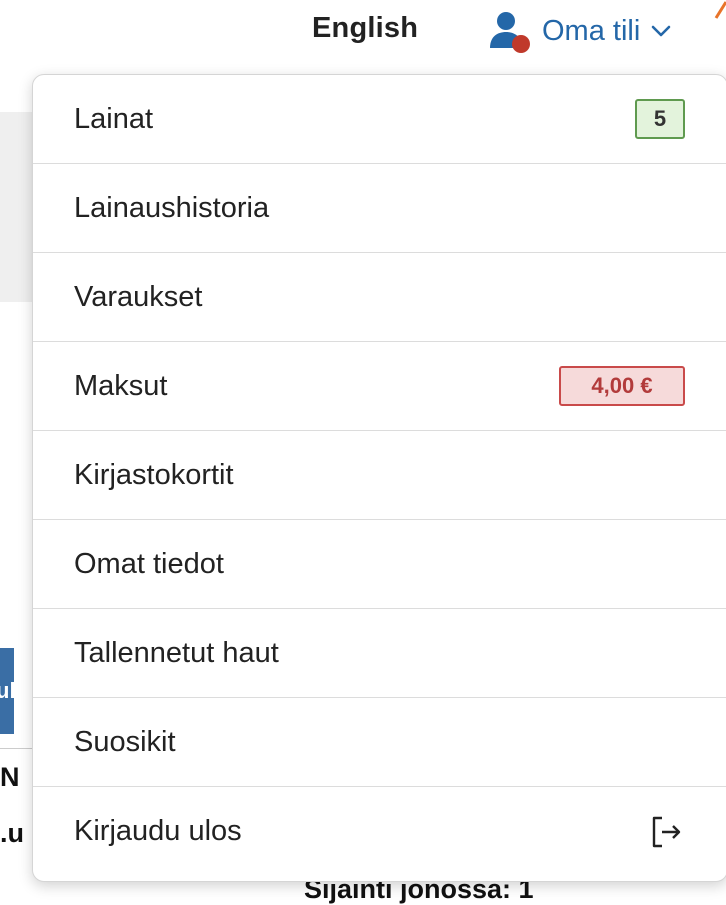 This screenshot has width=726, height=905. I want to click on account-menu-toggle: Oma tili, so click(580, 31).